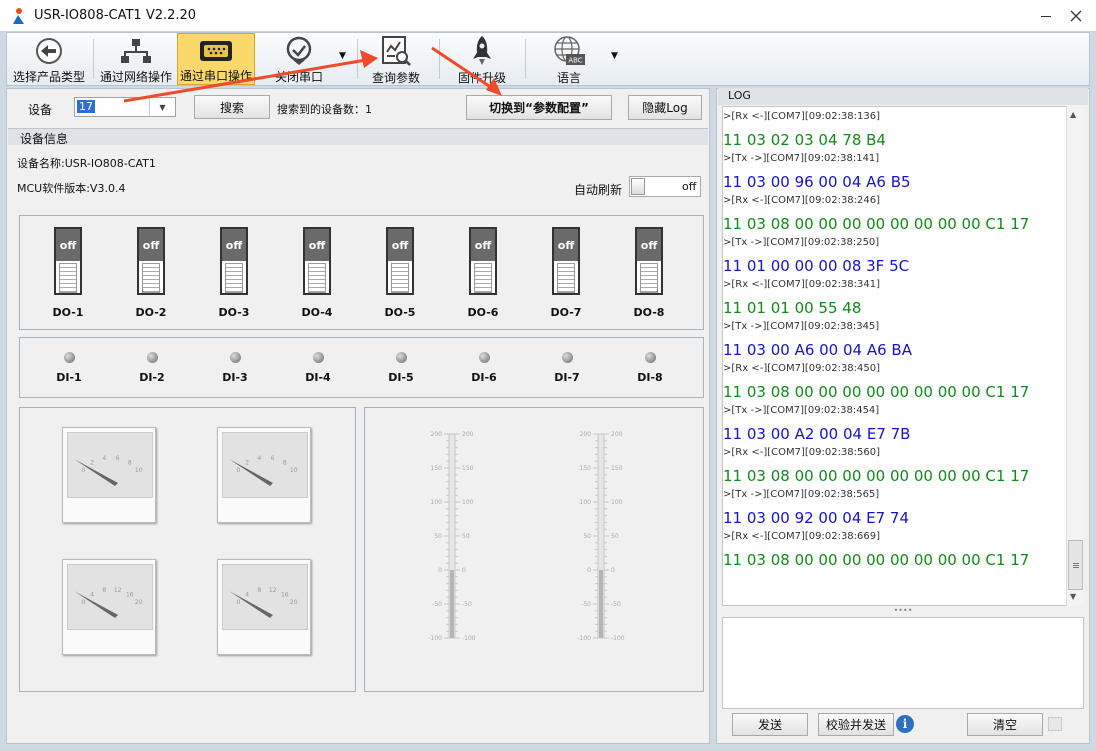 The height and width of the screenshot is (751, 1096). What do you see at coordinates (273, 458) in the screenshot?
I see `gauge-tick-label: 6` at bounding box center [273, 458].